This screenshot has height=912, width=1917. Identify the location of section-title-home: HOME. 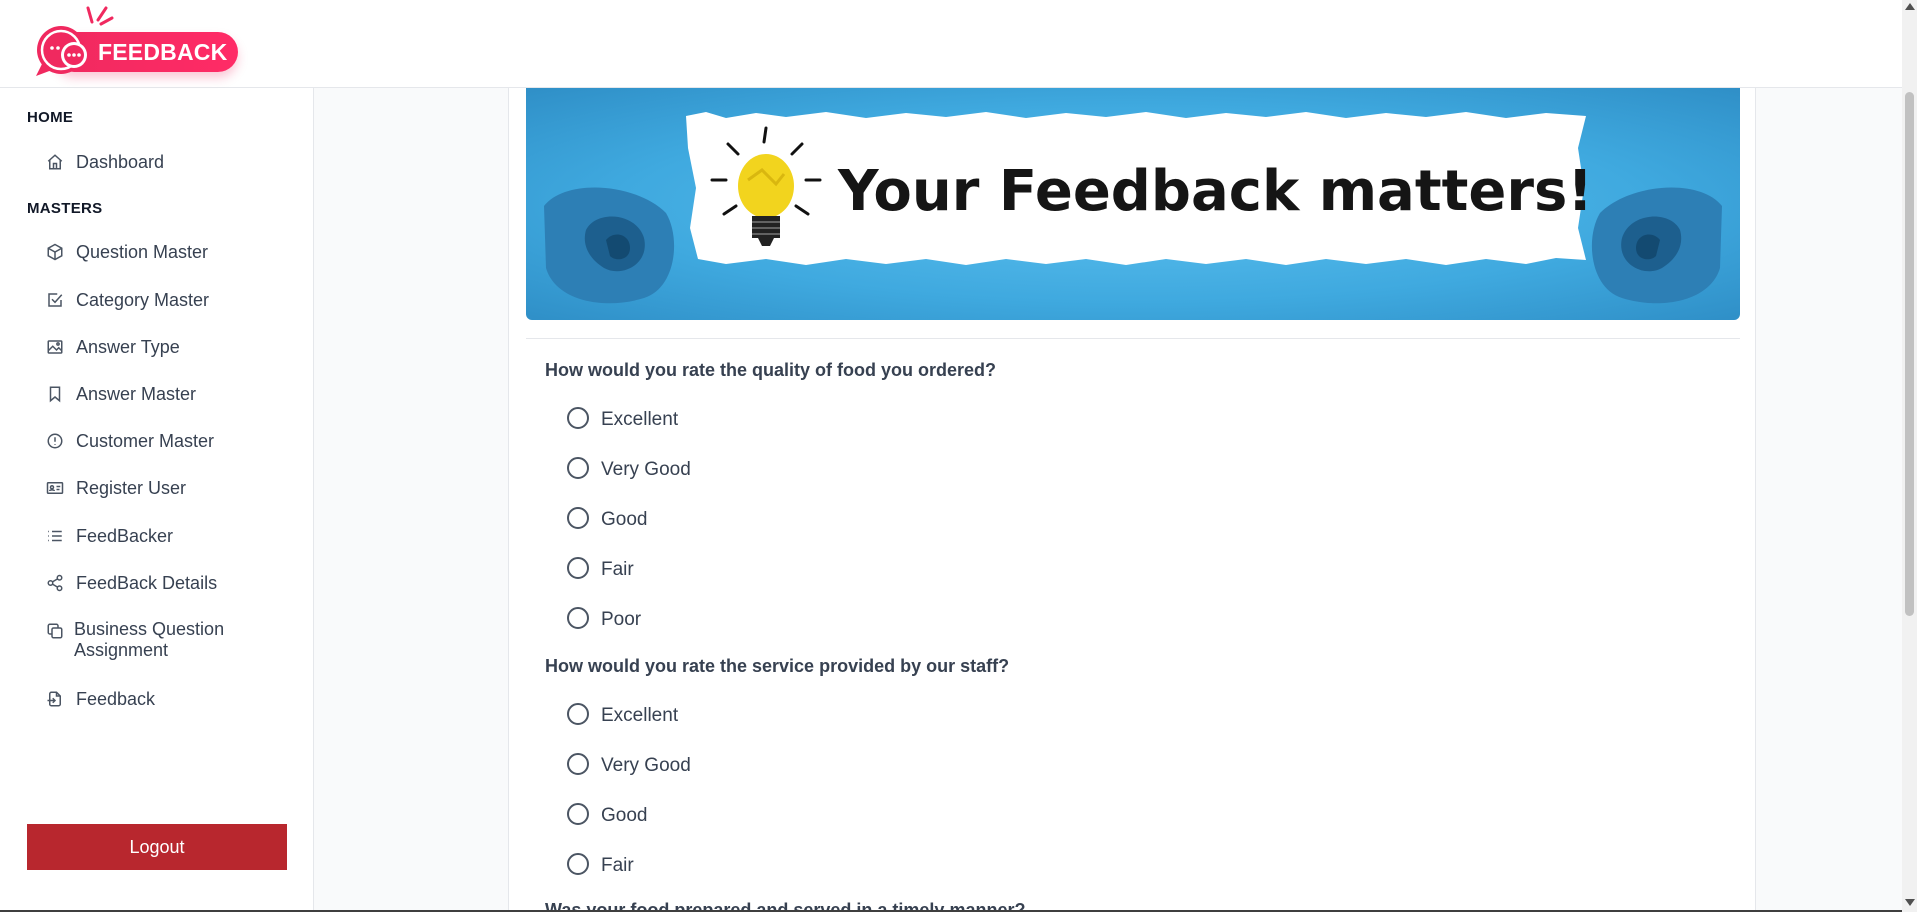
(50, 117).